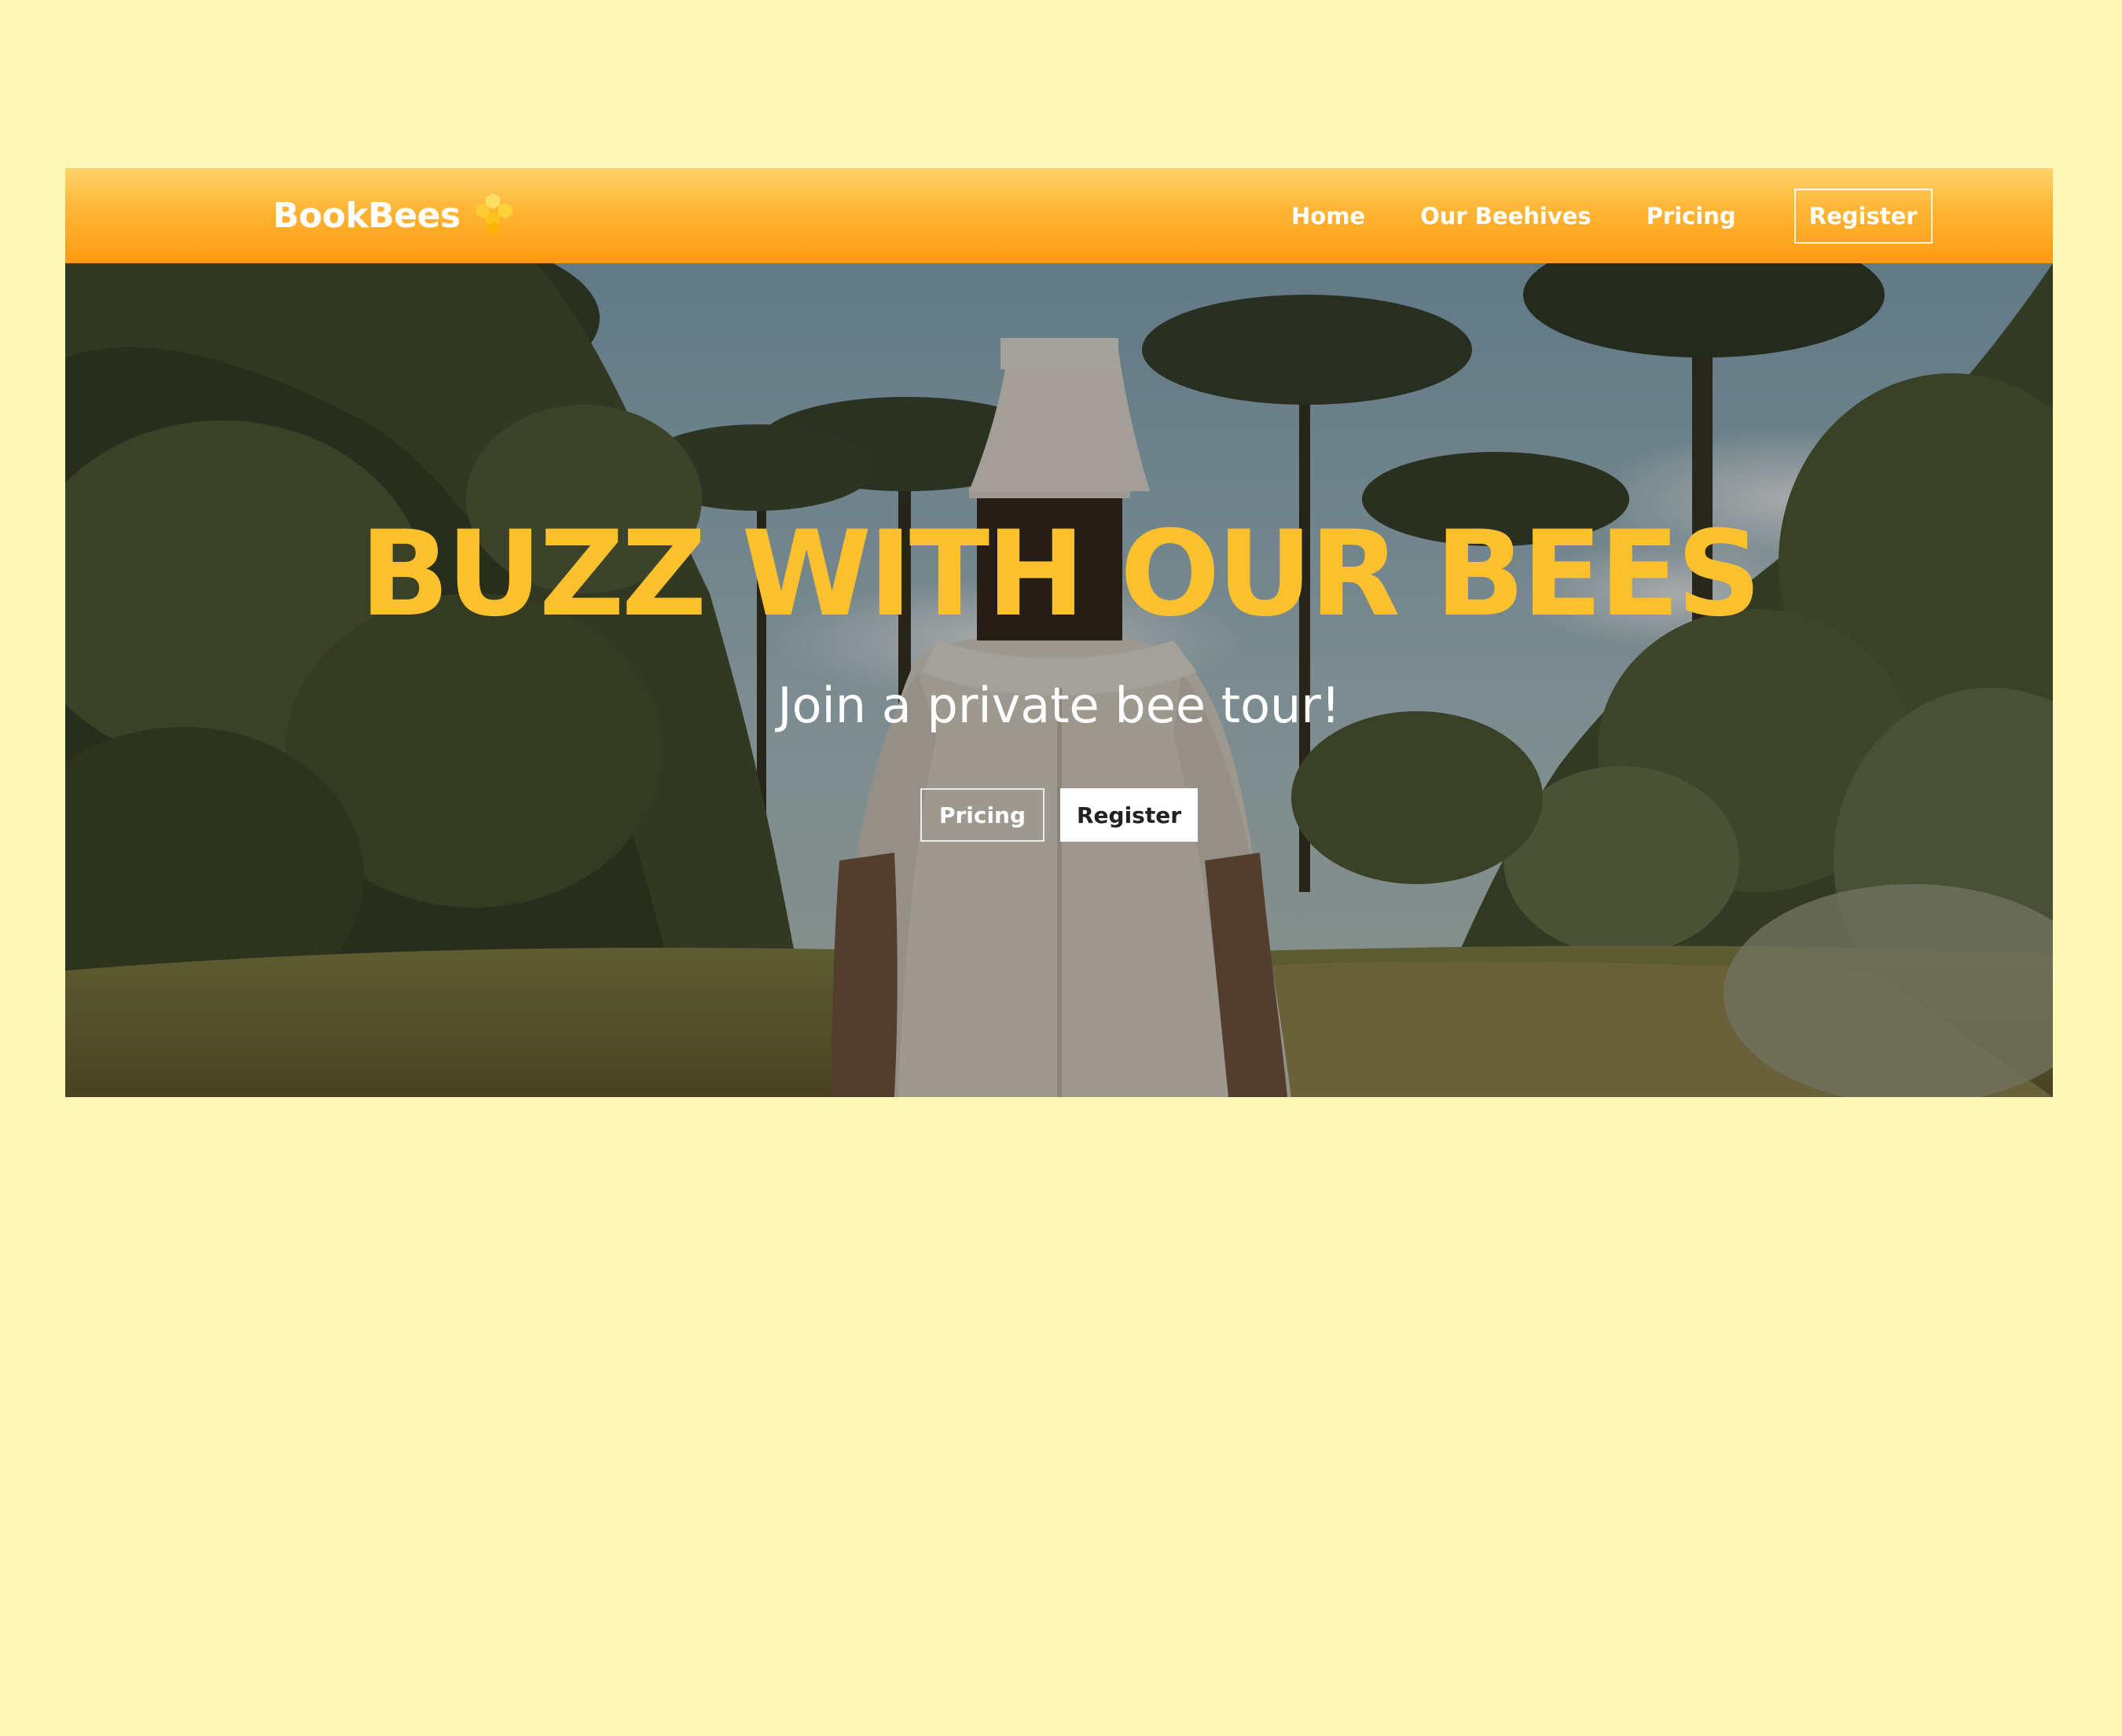 The image size is (2122, 1736). Describe the element at coordinates (1612, 215) in the screenshot. I see `nav-links: Home Our Beehives Pricing Register` at that location.